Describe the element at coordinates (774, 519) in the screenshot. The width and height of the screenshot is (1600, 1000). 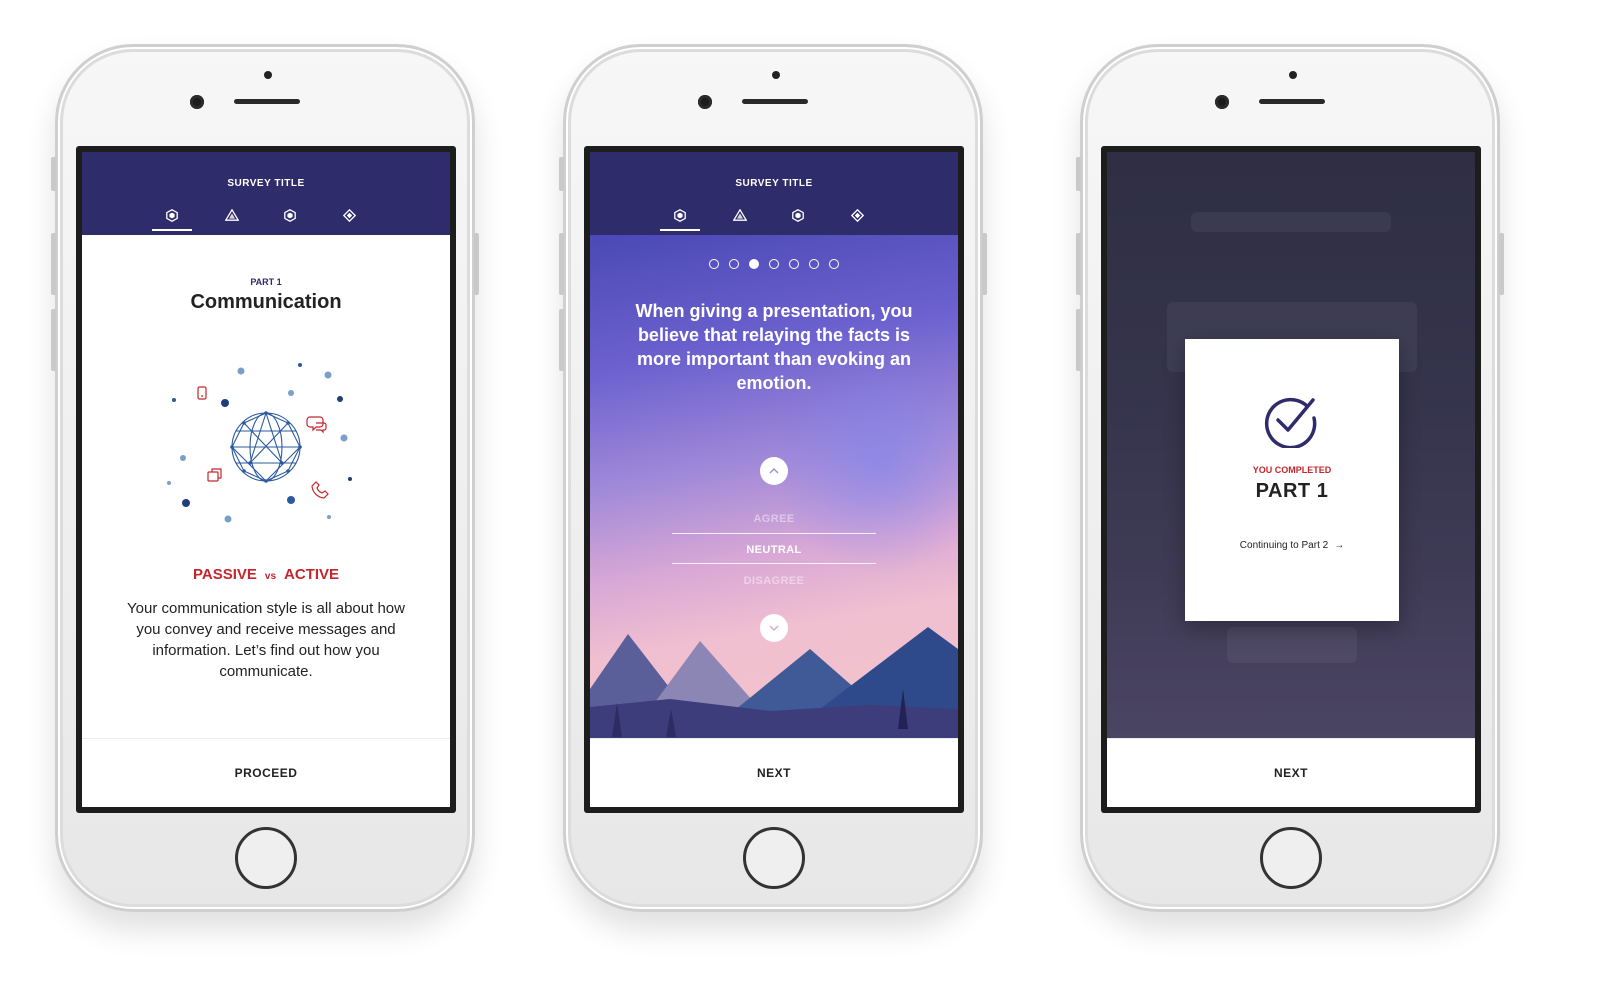
I see `option-agree: AGREE` at that location.